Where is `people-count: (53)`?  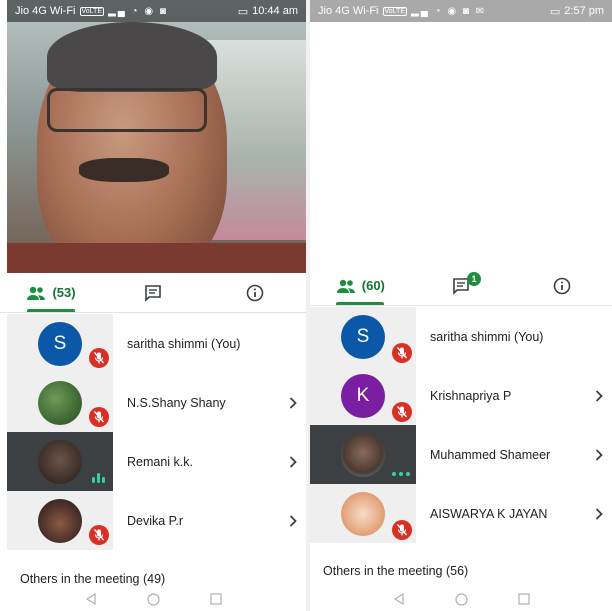 people-count: (53) is located at coordinates (64, 292).